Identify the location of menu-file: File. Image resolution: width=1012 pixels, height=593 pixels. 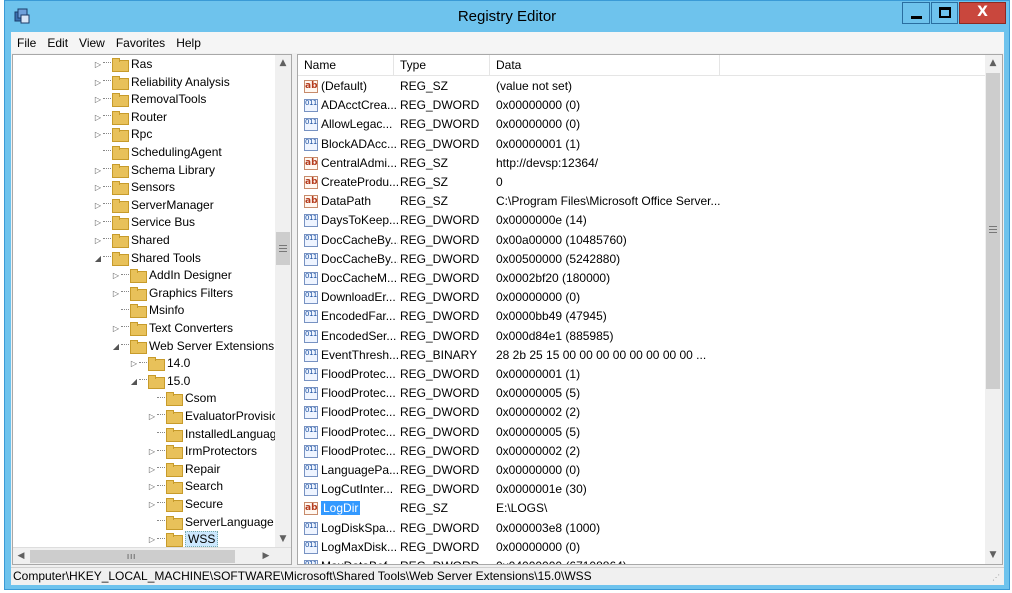
(26, 43).